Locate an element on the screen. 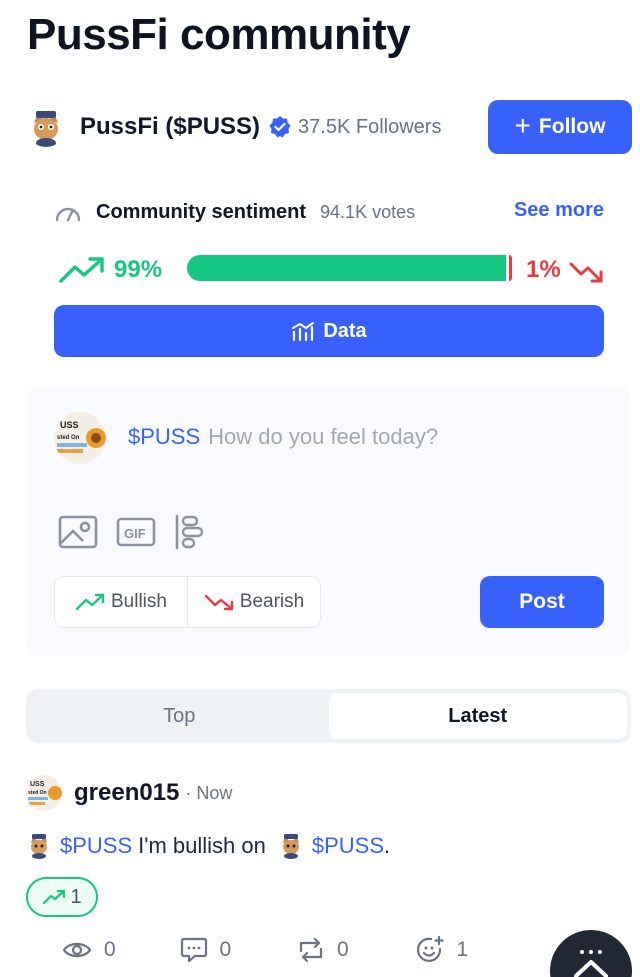 This screenshot has width=640, height=977. reactions-count: 1 is located at coordinates (462, 949).